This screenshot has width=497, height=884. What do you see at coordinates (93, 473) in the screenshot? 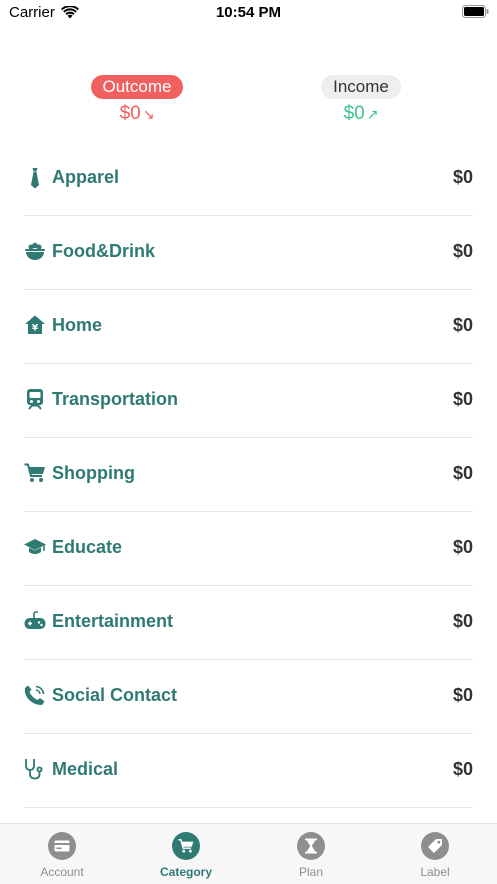
I see `category-label: Shopping` at bounding box center [93, 473].